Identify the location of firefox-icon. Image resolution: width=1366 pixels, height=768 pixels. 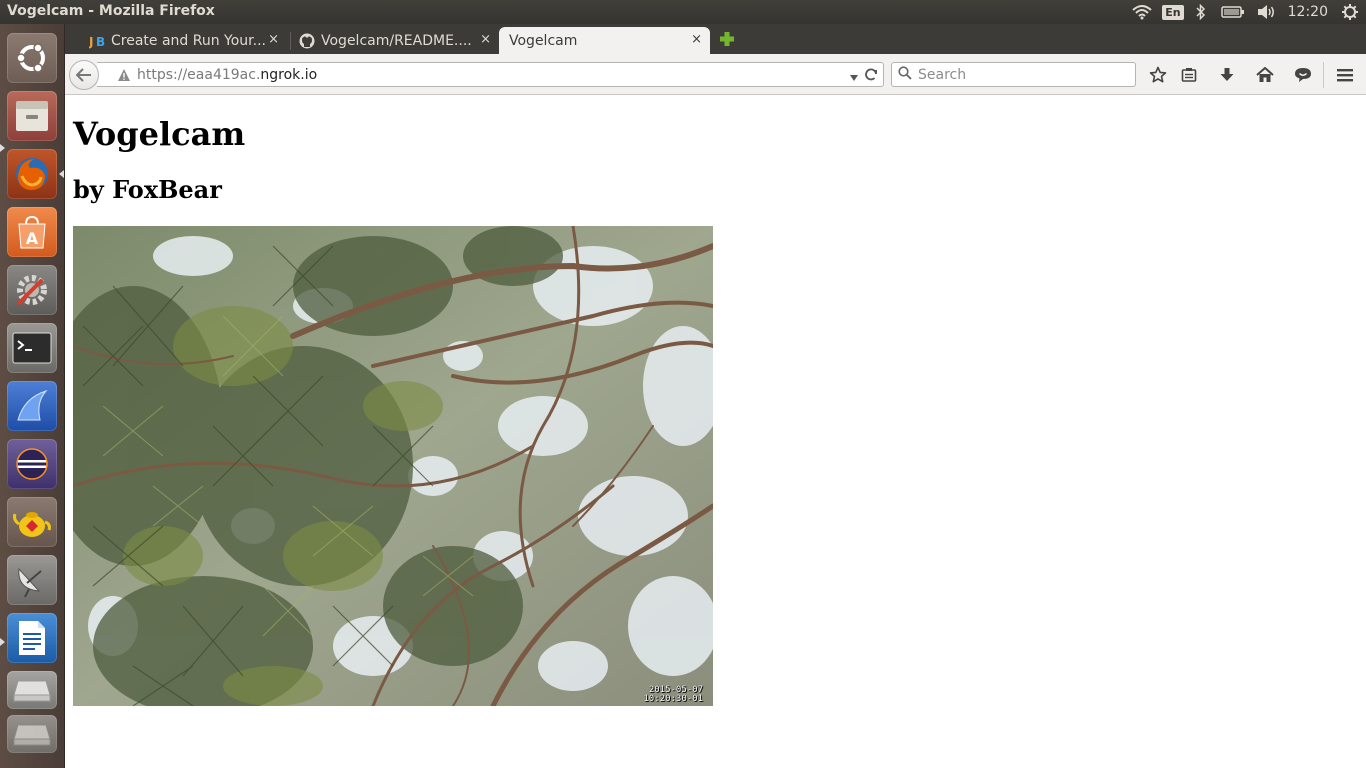
(32, 174).